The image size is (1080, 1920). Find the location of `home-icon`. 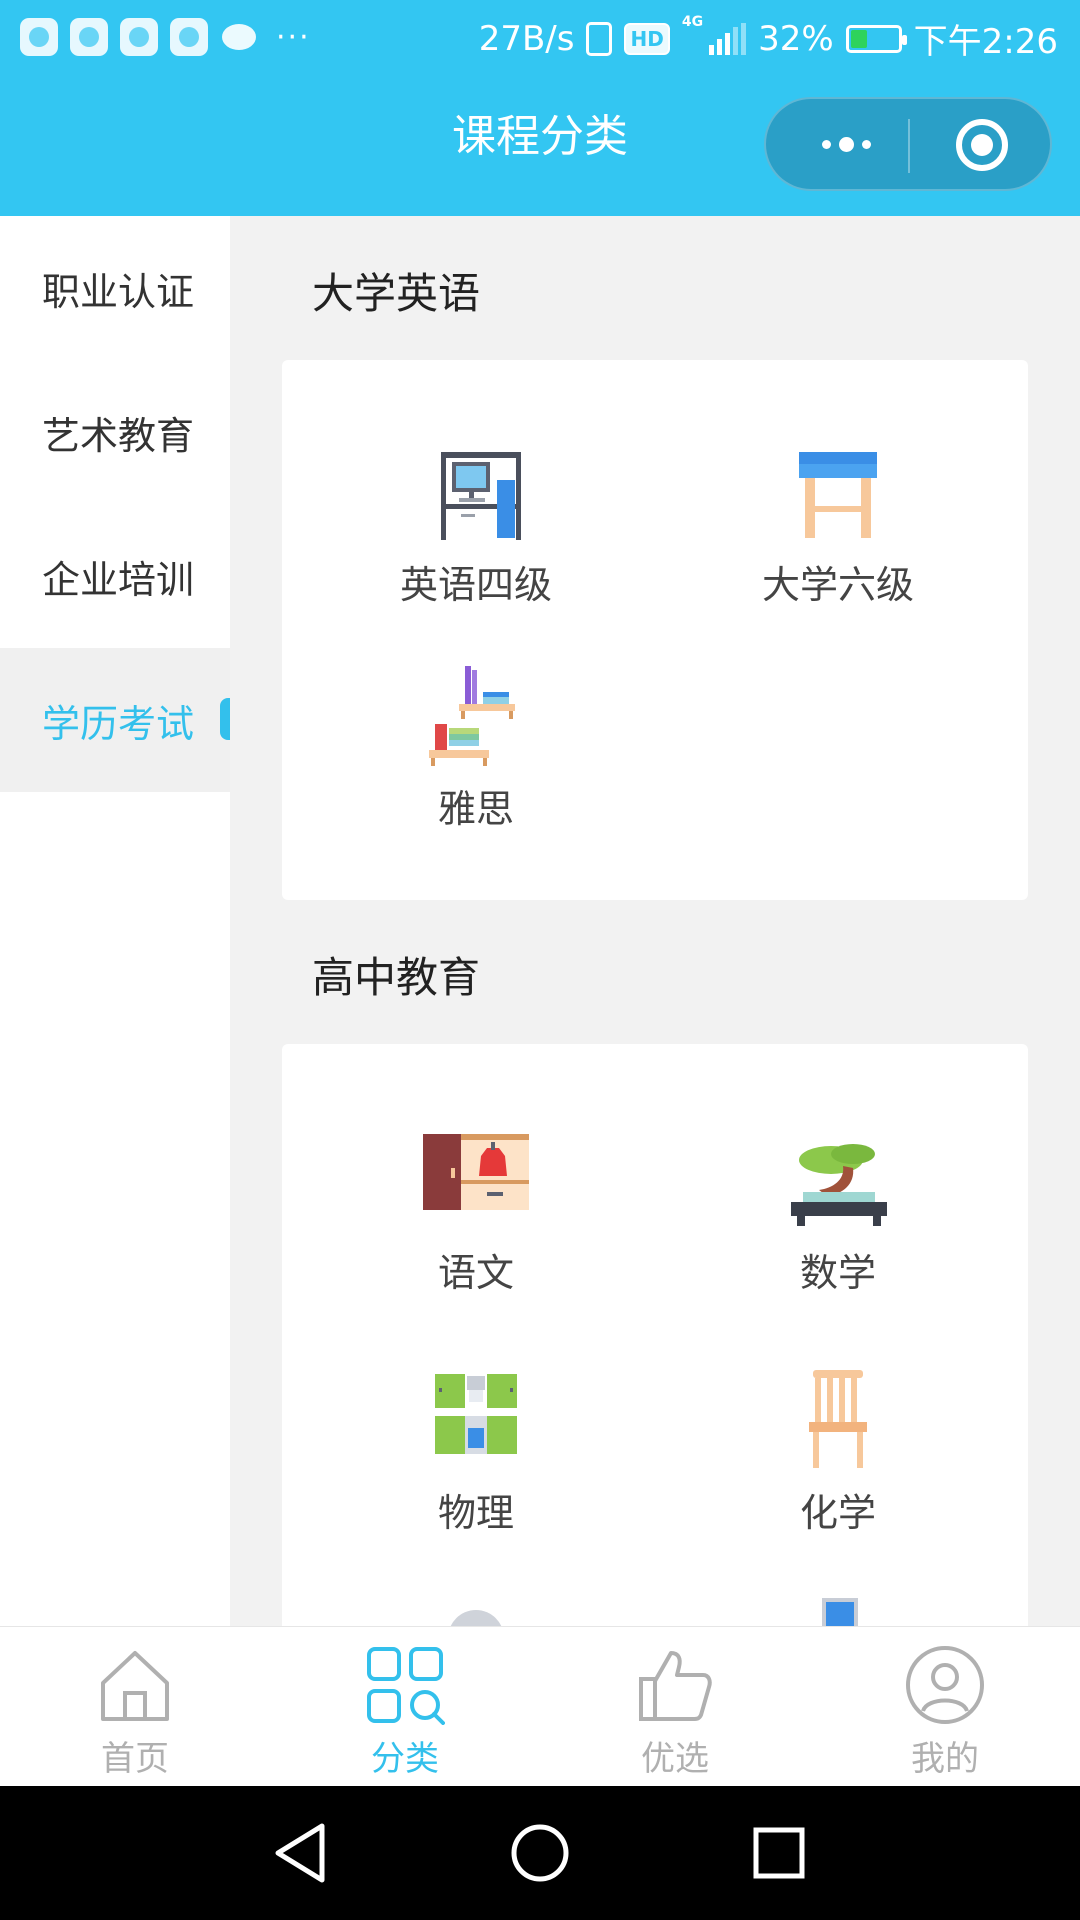

home-icon is located at coordinates (135, 1686).